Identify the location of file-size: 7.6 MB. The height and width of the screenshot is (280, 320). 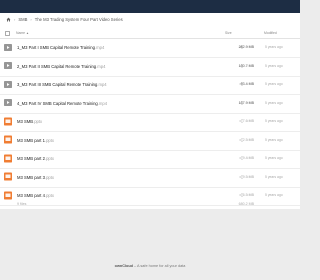
(248, 121).